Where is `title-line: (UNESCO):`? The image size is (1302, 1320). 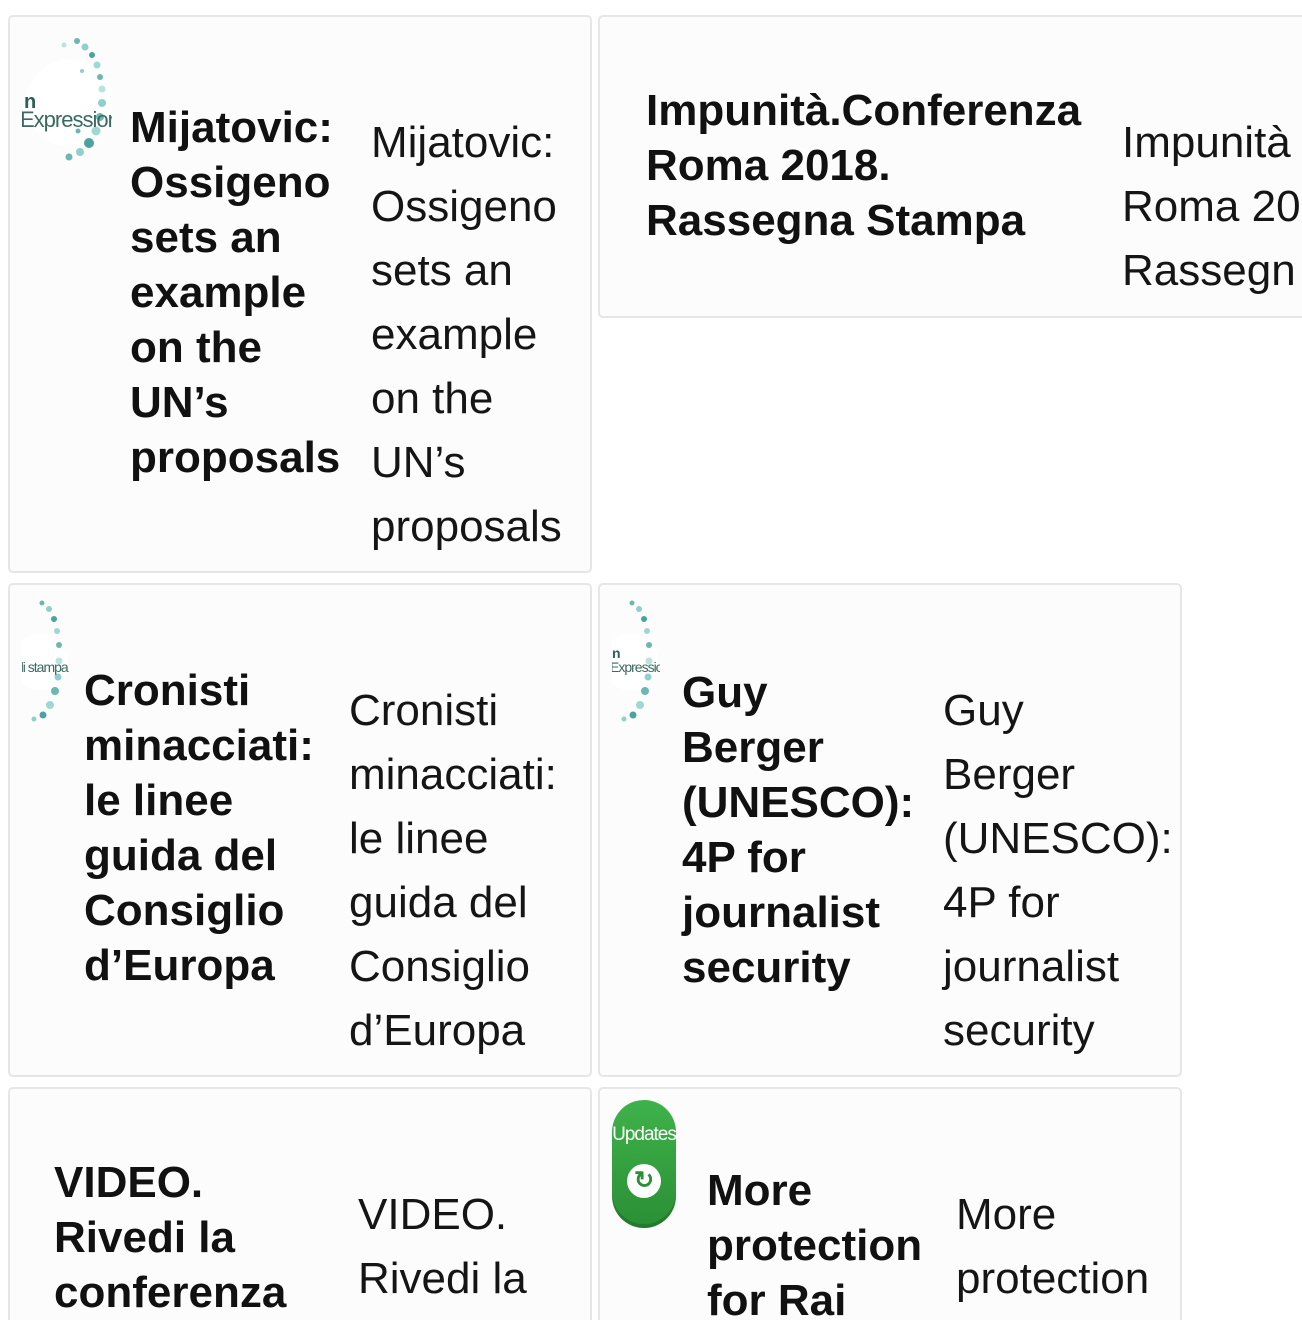 title-line: (UNESCO): is located at coordinates (798, 802).